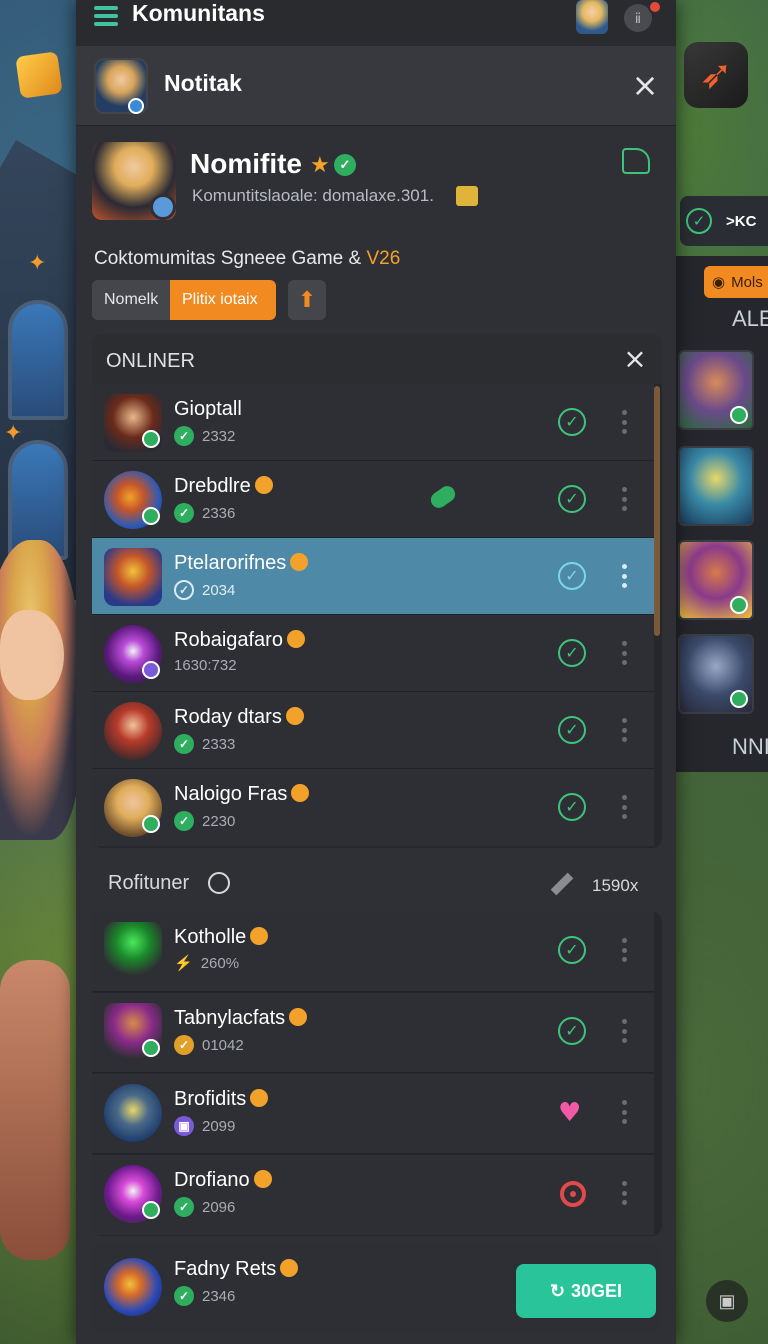 This screenshot has width=768, height=1344. I want to click on mods-button: ◉ Mols, so click(736, 282).